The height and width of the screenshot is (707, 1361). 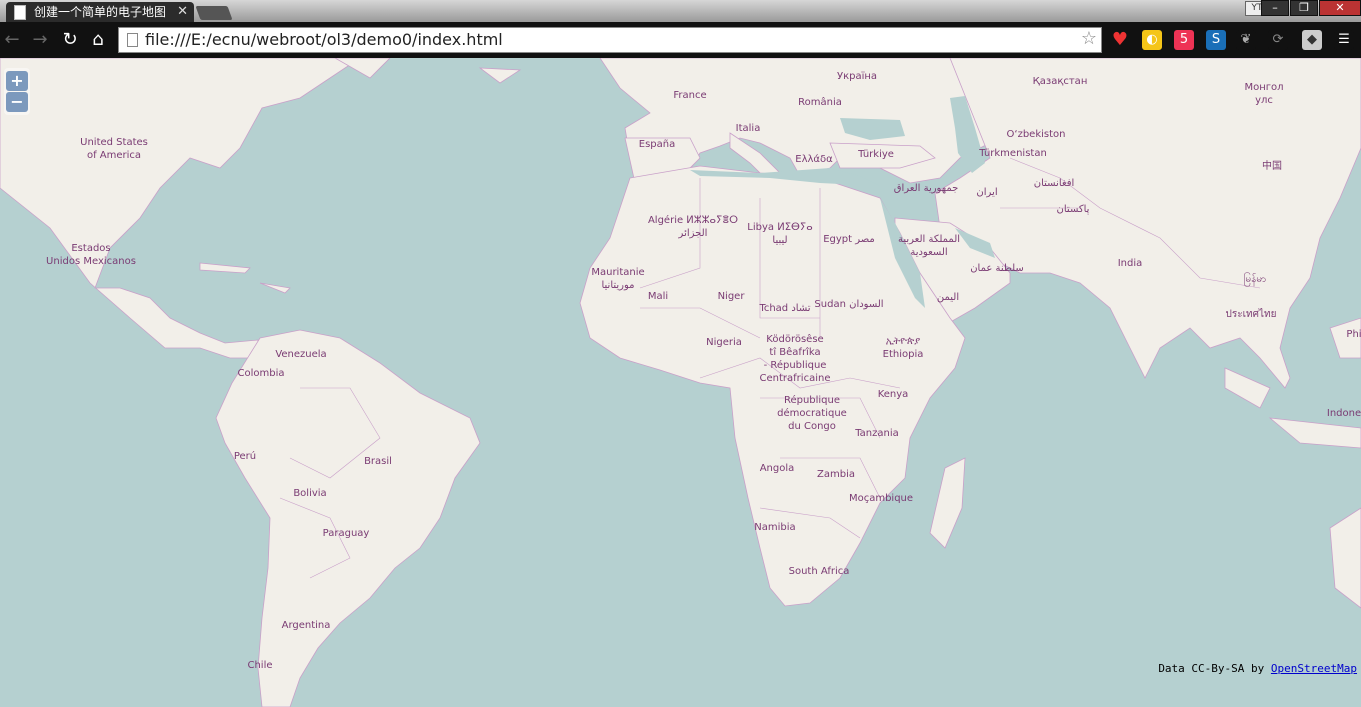 What do you see at coordinates (1246, 40) in the screenshot?
I see `leaf-extension-icon: ❦` at bounding box center [1246, 40].